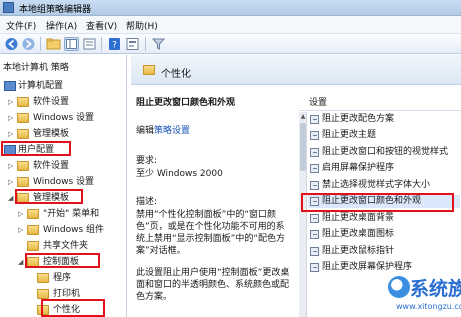 This screenshot has width=461, height=317. Describe the element at coordinates (11, 44) in the screenshot. I see `back-arrow-icon` at that location.